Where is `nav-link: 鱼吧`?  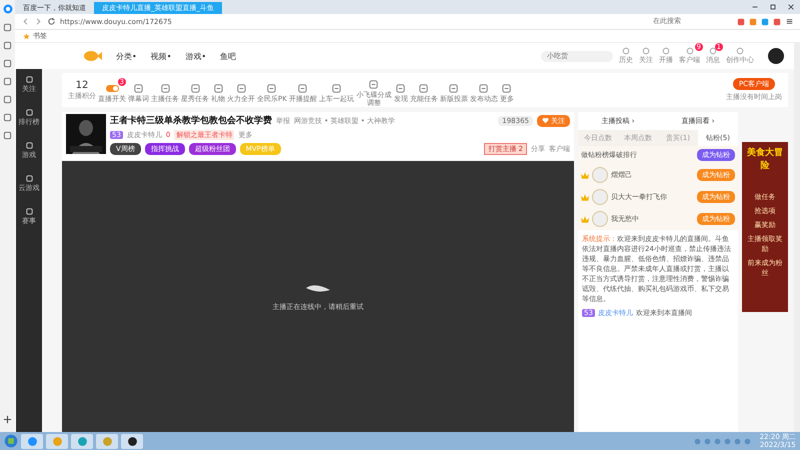 nav-link: 鱼吧 is located at coordinates (228, 56).